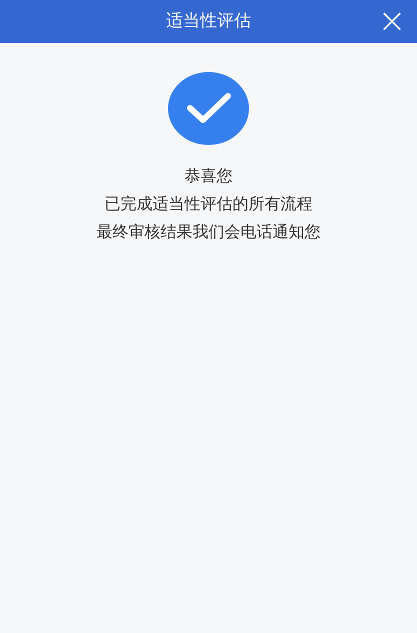 This screenshot has width=417, height=633. I want to click on page-title: 适当性评估, so click(208, 21).